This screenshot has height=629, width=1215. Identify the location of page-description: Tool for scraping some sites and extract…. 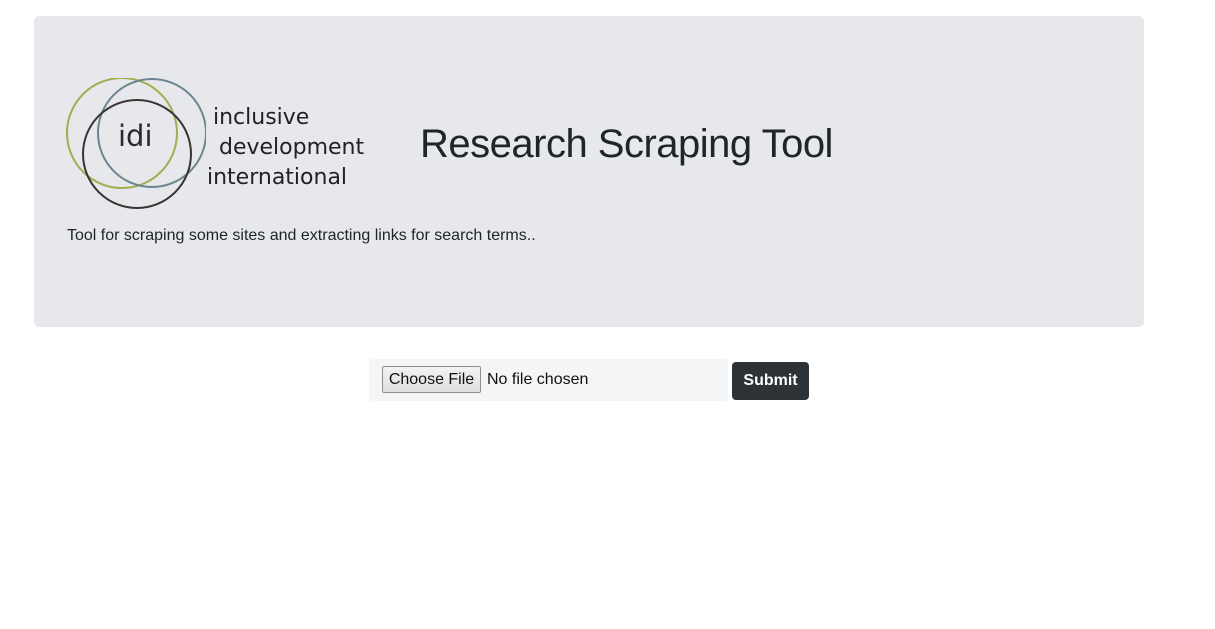
(301, 235).